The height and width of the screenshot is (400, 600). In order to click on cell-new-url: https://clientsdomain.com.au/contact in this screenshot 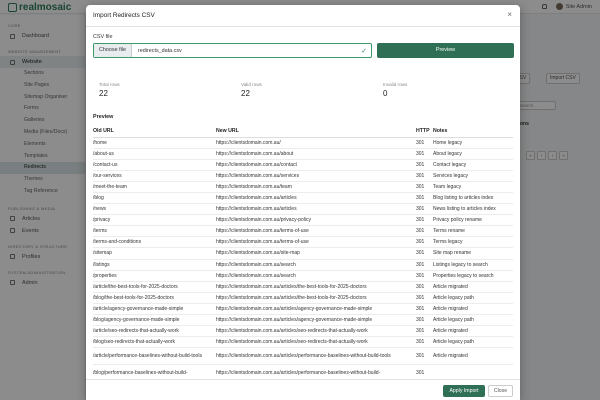, I will do `click(316, 165)`.